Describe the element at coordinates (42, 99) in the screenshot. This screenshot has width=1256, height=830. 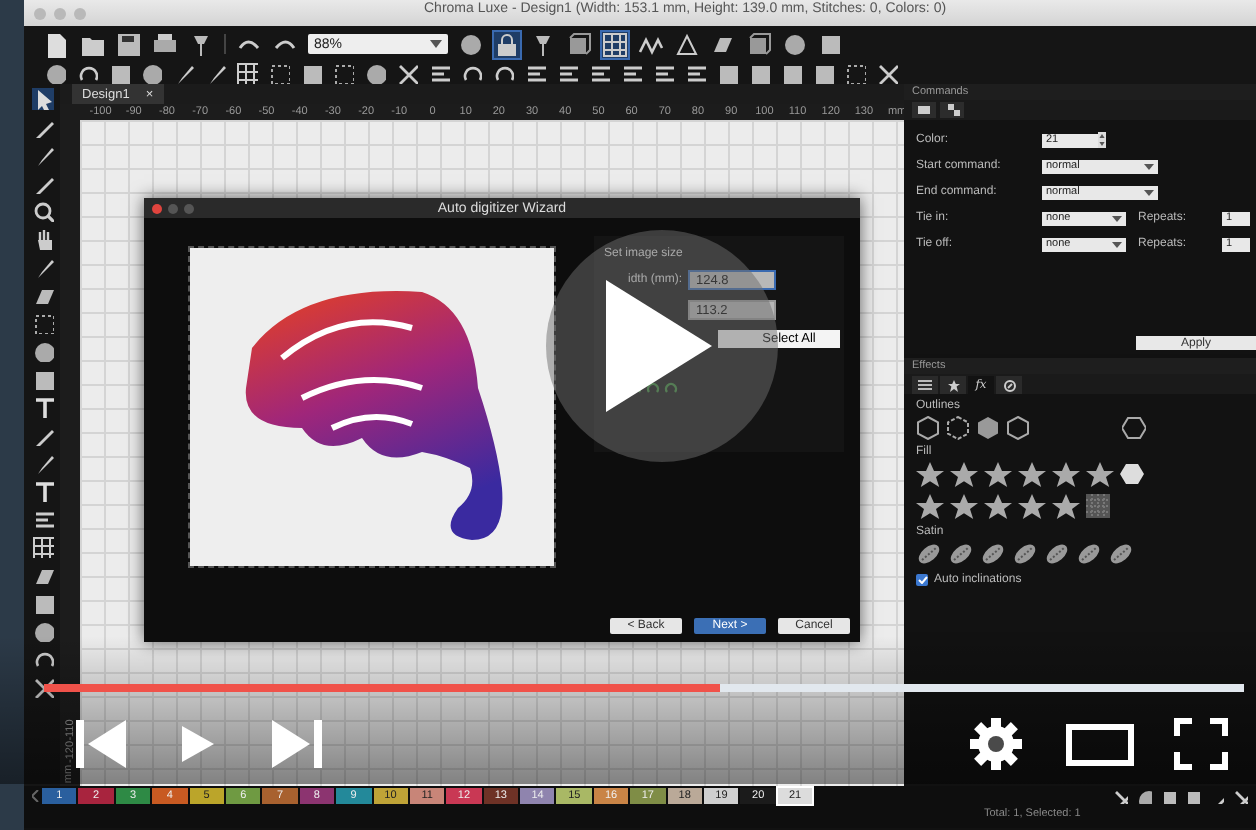
I see `pointer-icon` at that location.